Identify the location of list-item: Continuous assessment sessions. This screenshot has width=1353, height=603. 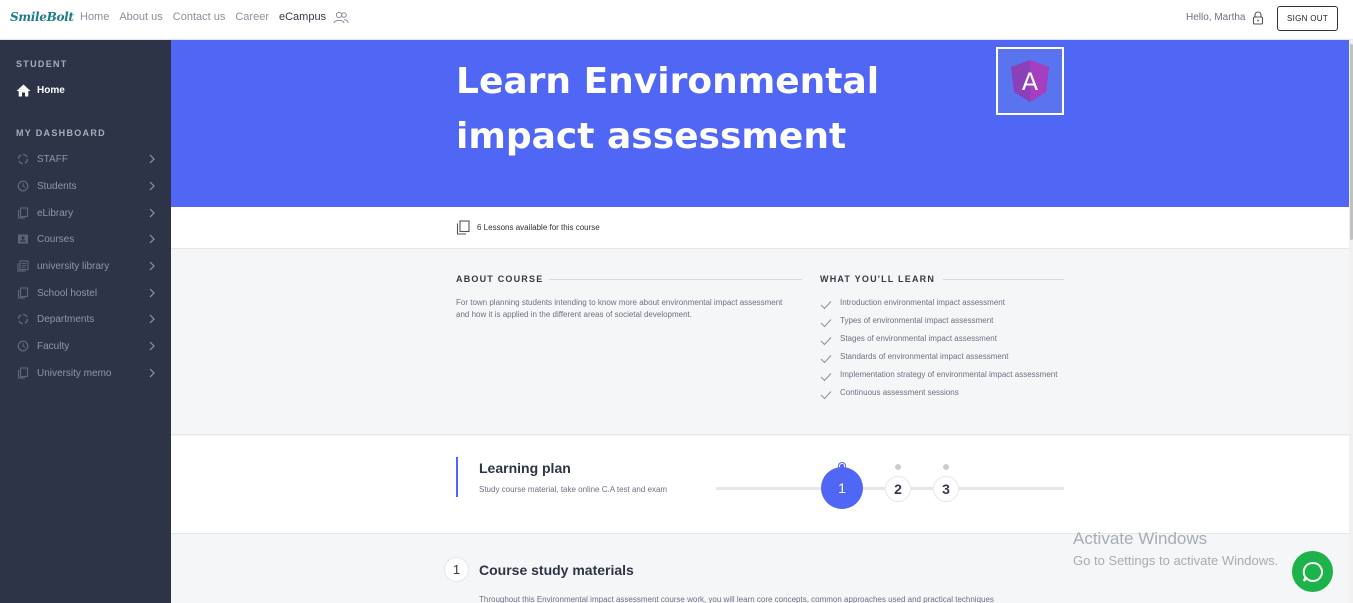
(945, 394).